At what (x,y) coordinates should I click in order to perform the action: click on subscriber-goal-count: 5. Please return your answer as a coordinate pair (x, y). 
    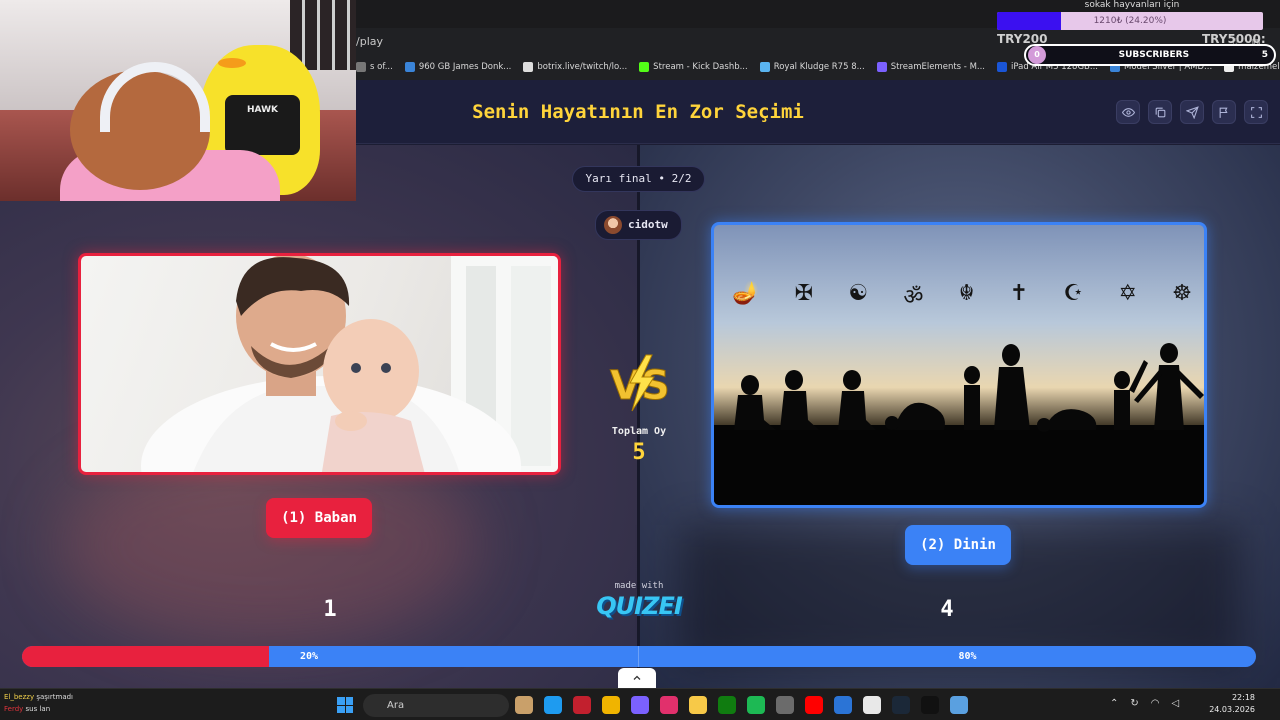
    Looking at the image, I should click on (1264, 55).